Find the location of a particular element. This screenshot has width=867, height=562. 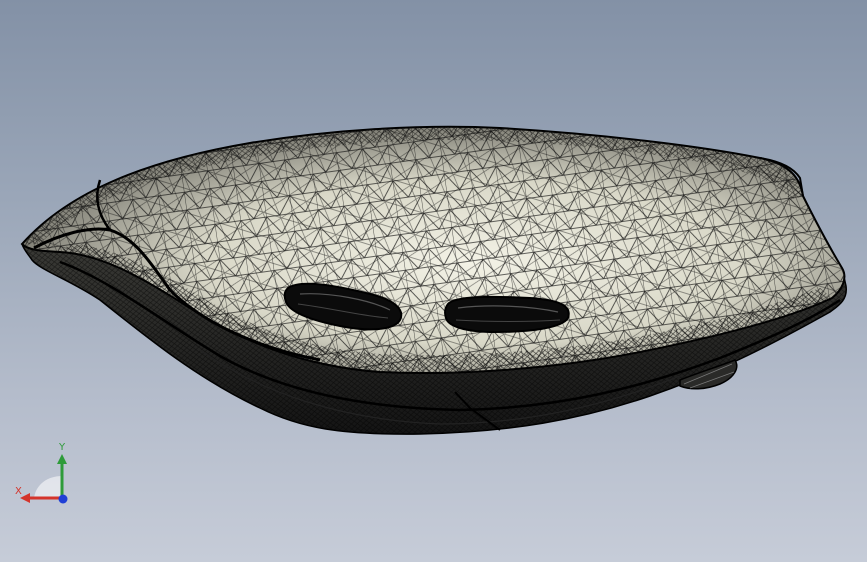

triad-icon is located at coordinates (44, 479).